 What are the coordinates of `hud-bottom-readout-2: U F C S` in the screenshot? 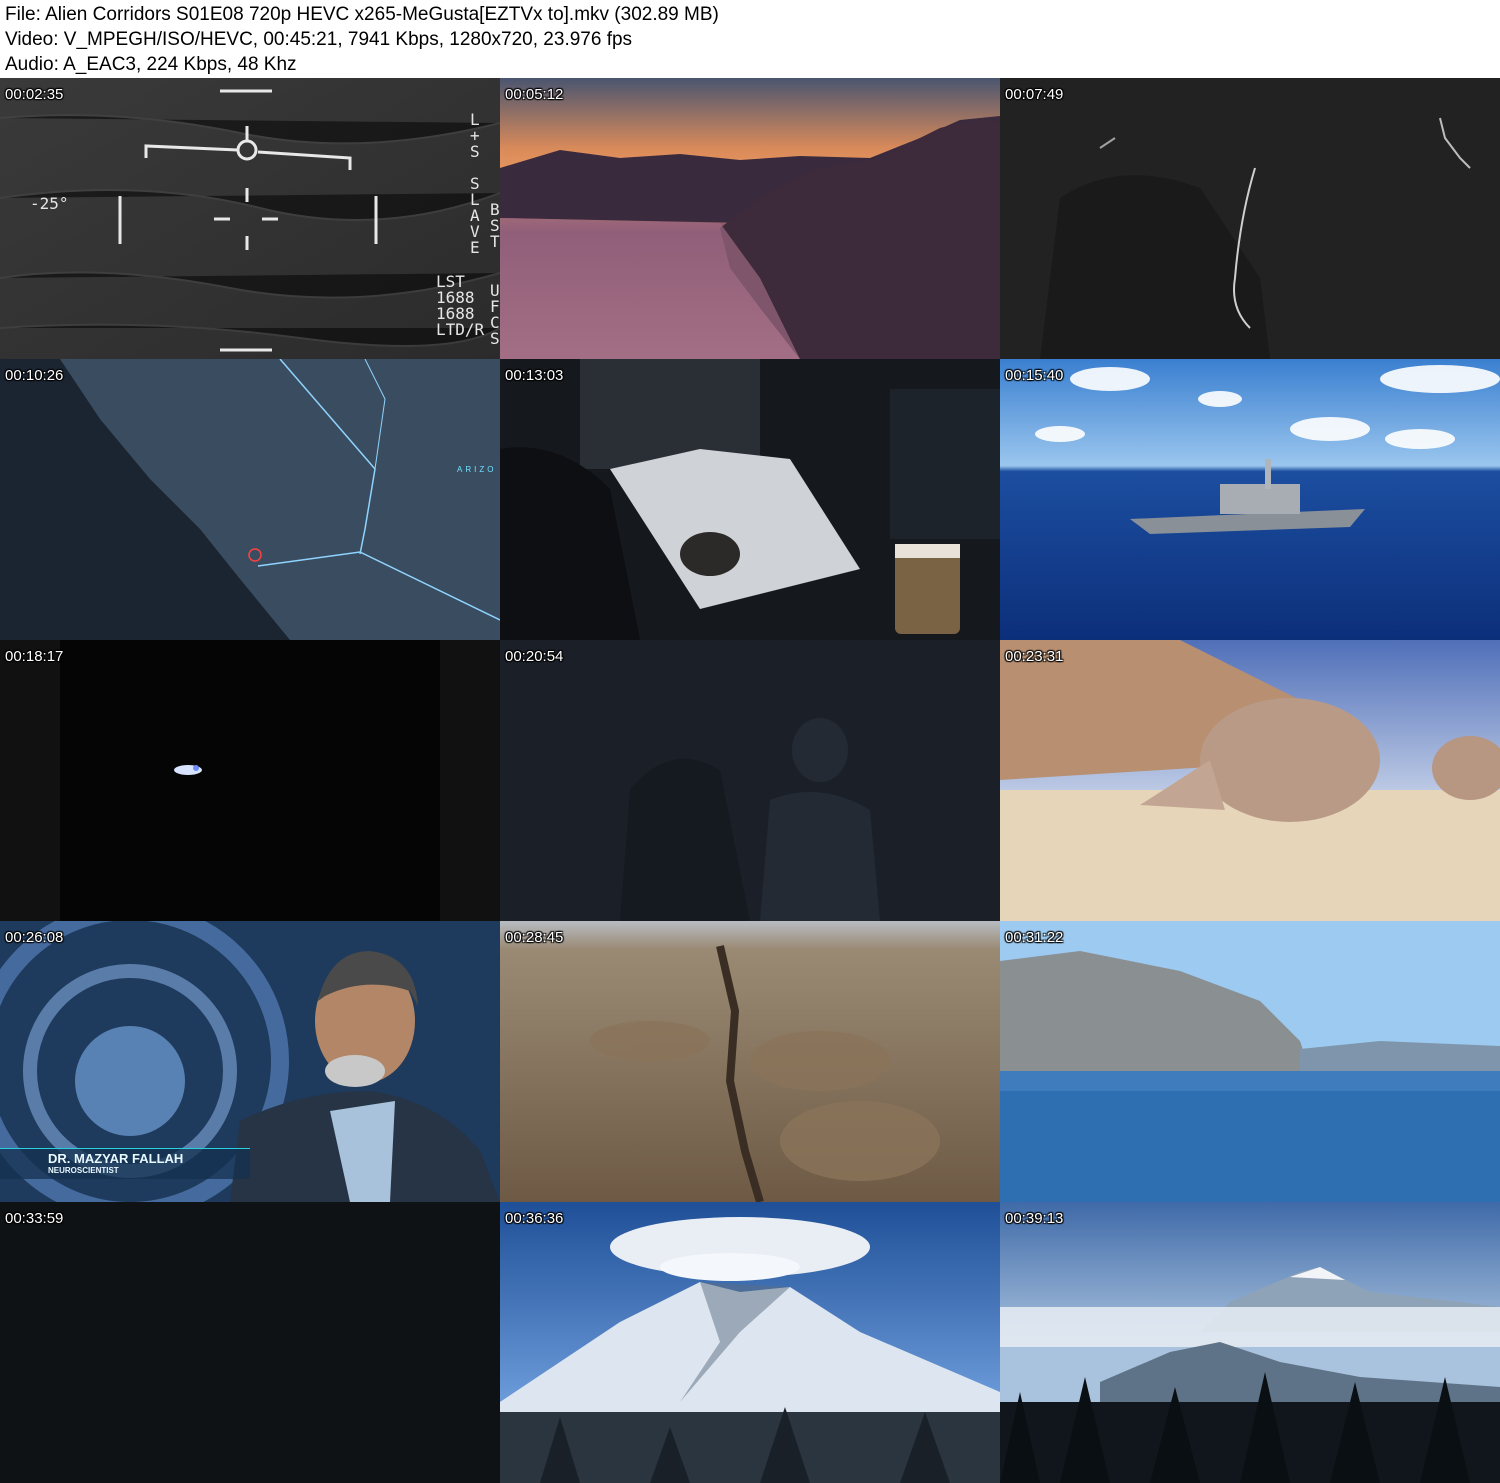 It's located at (495, 314).